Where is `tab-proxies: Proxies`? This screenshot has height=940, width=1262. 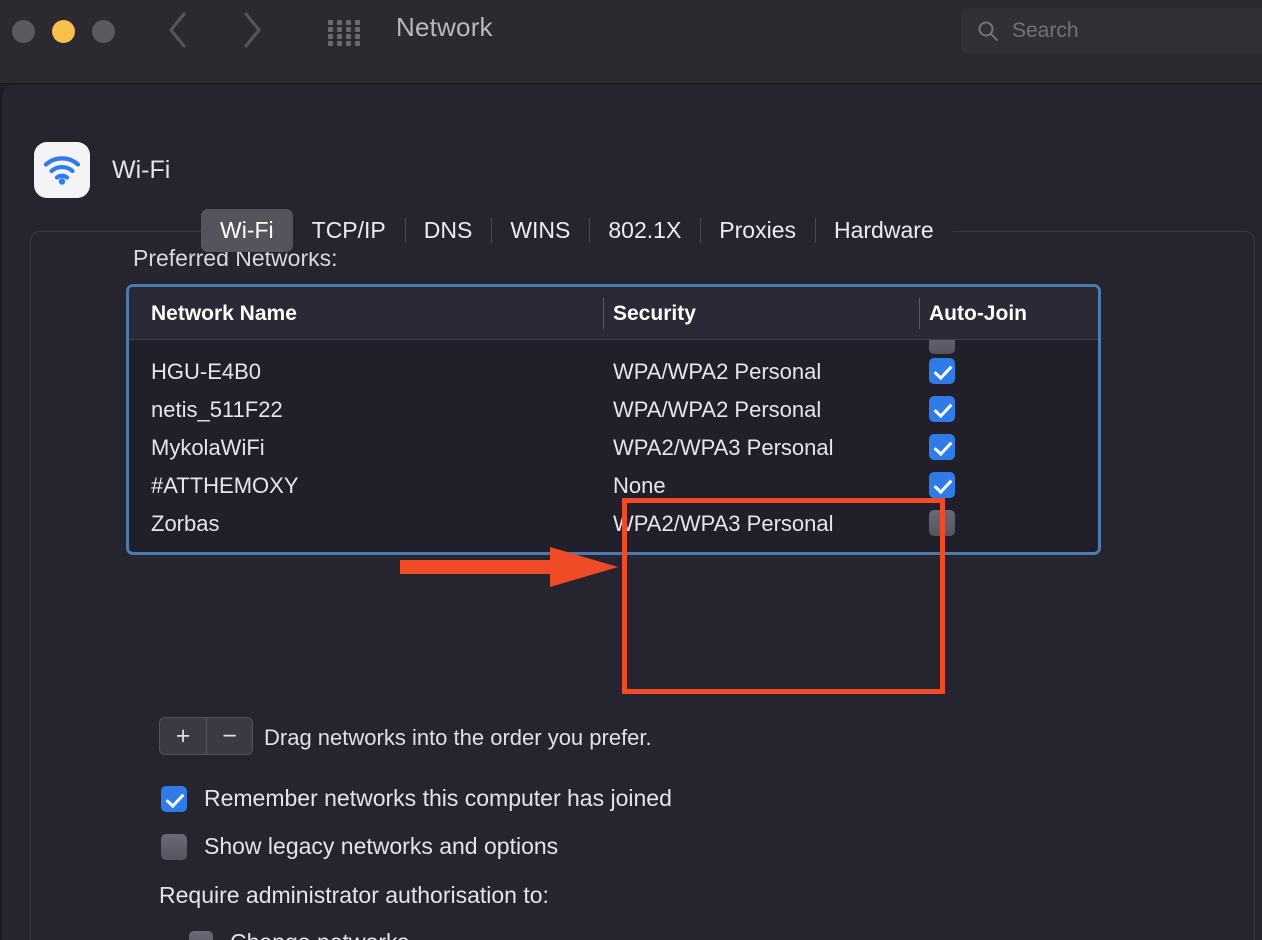
tab-proxies: Proxies is located at coordinates (757, 230).